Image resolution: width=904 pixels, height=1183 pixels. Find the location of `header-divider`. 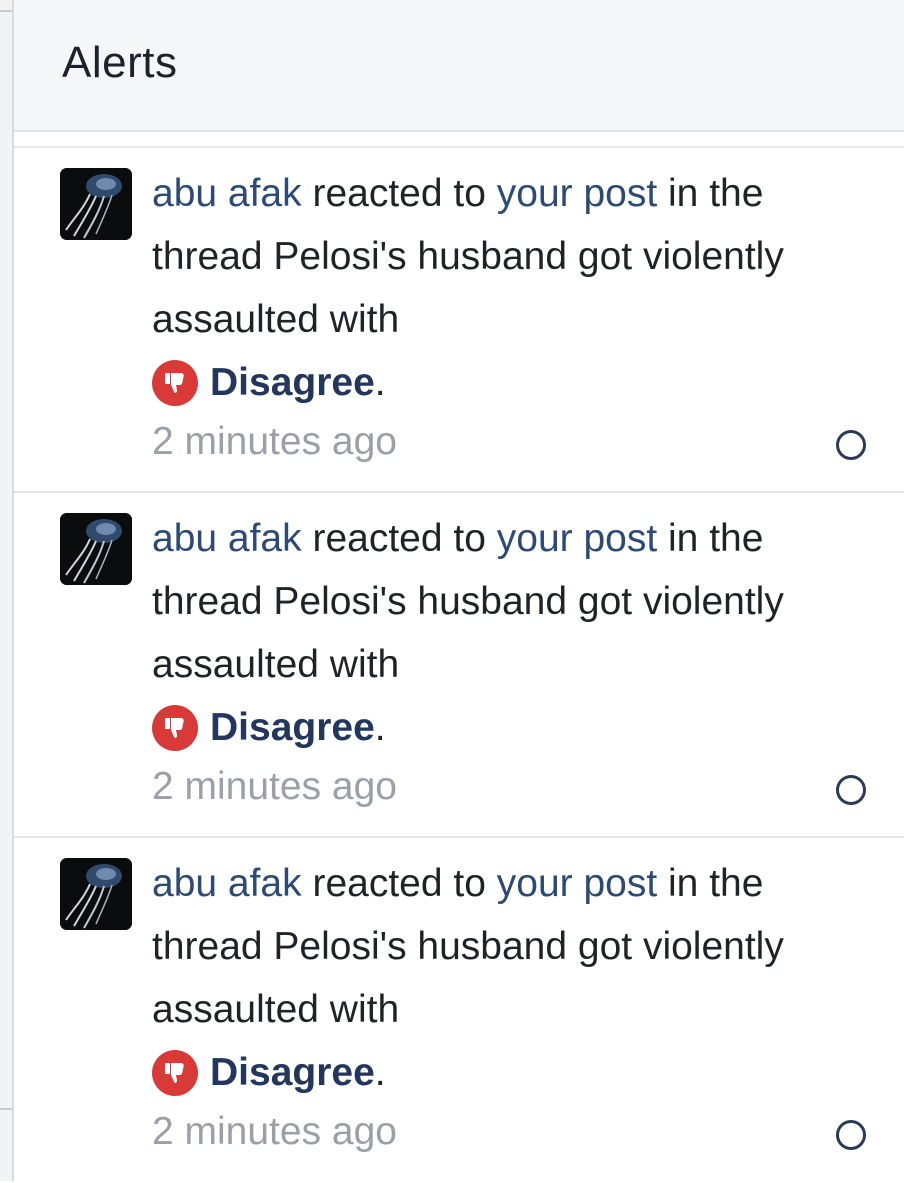

header-divider is located at coordinates (459, 140).